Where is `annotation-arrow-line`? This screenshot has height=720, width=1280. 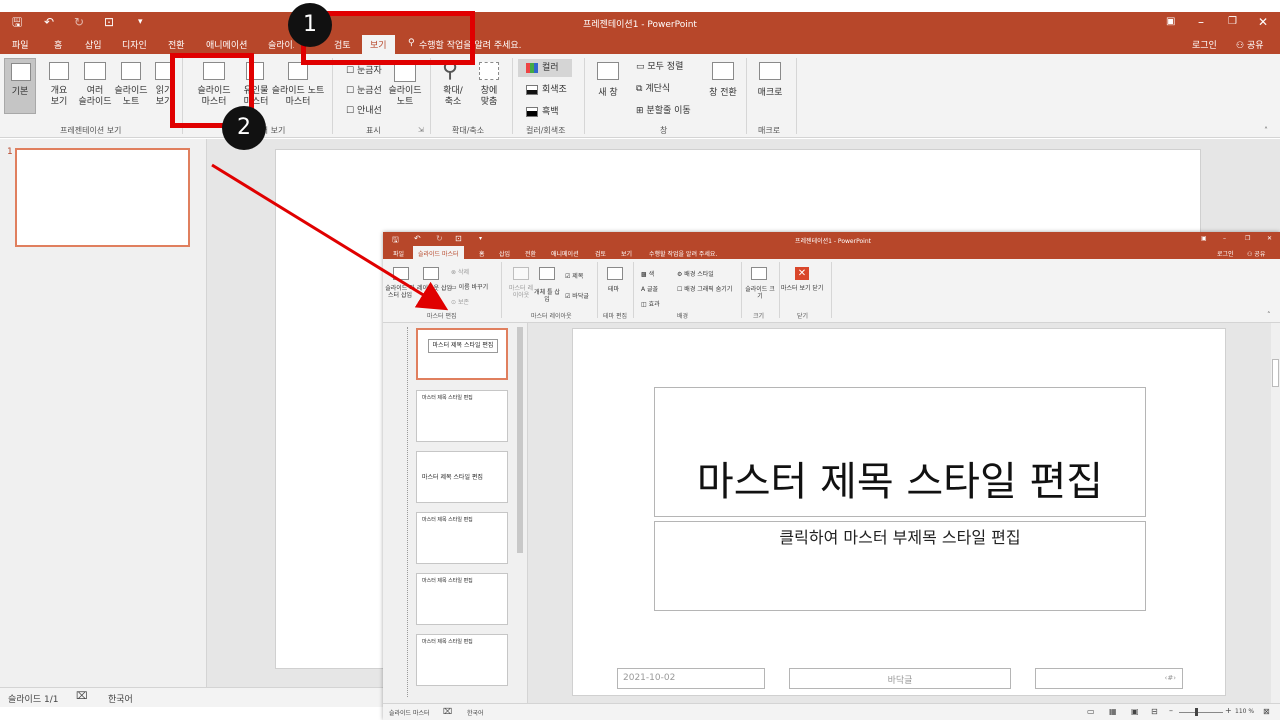 annotation-arrow-line is located at coordinates (330, 237).